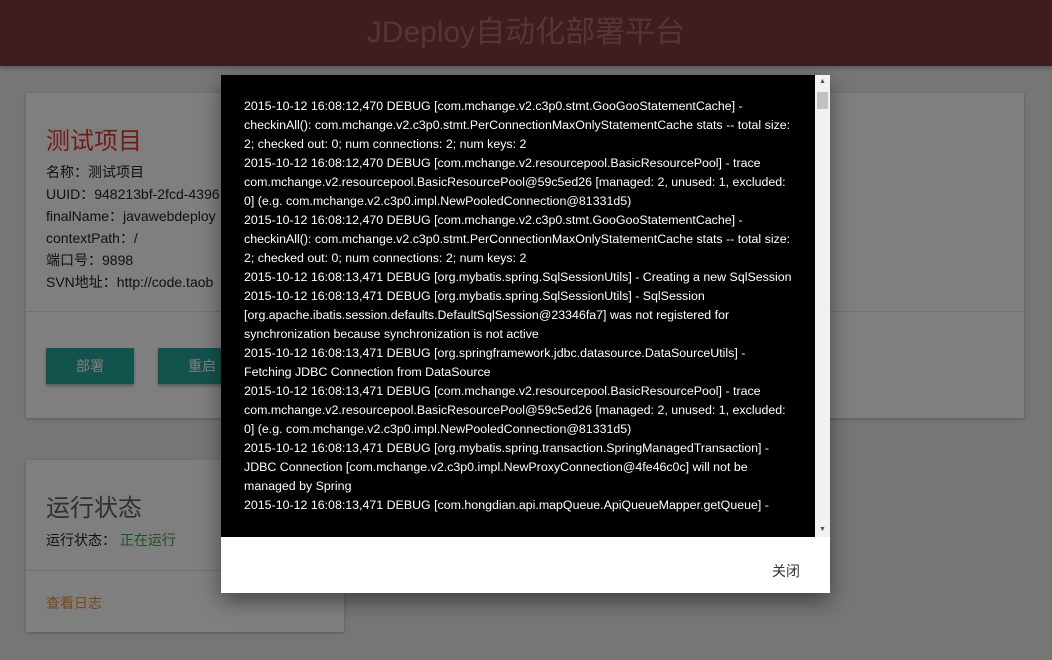 This screenshot has height=660, width=1052. I want to click on close-button: 关闭, so click(786, 571).